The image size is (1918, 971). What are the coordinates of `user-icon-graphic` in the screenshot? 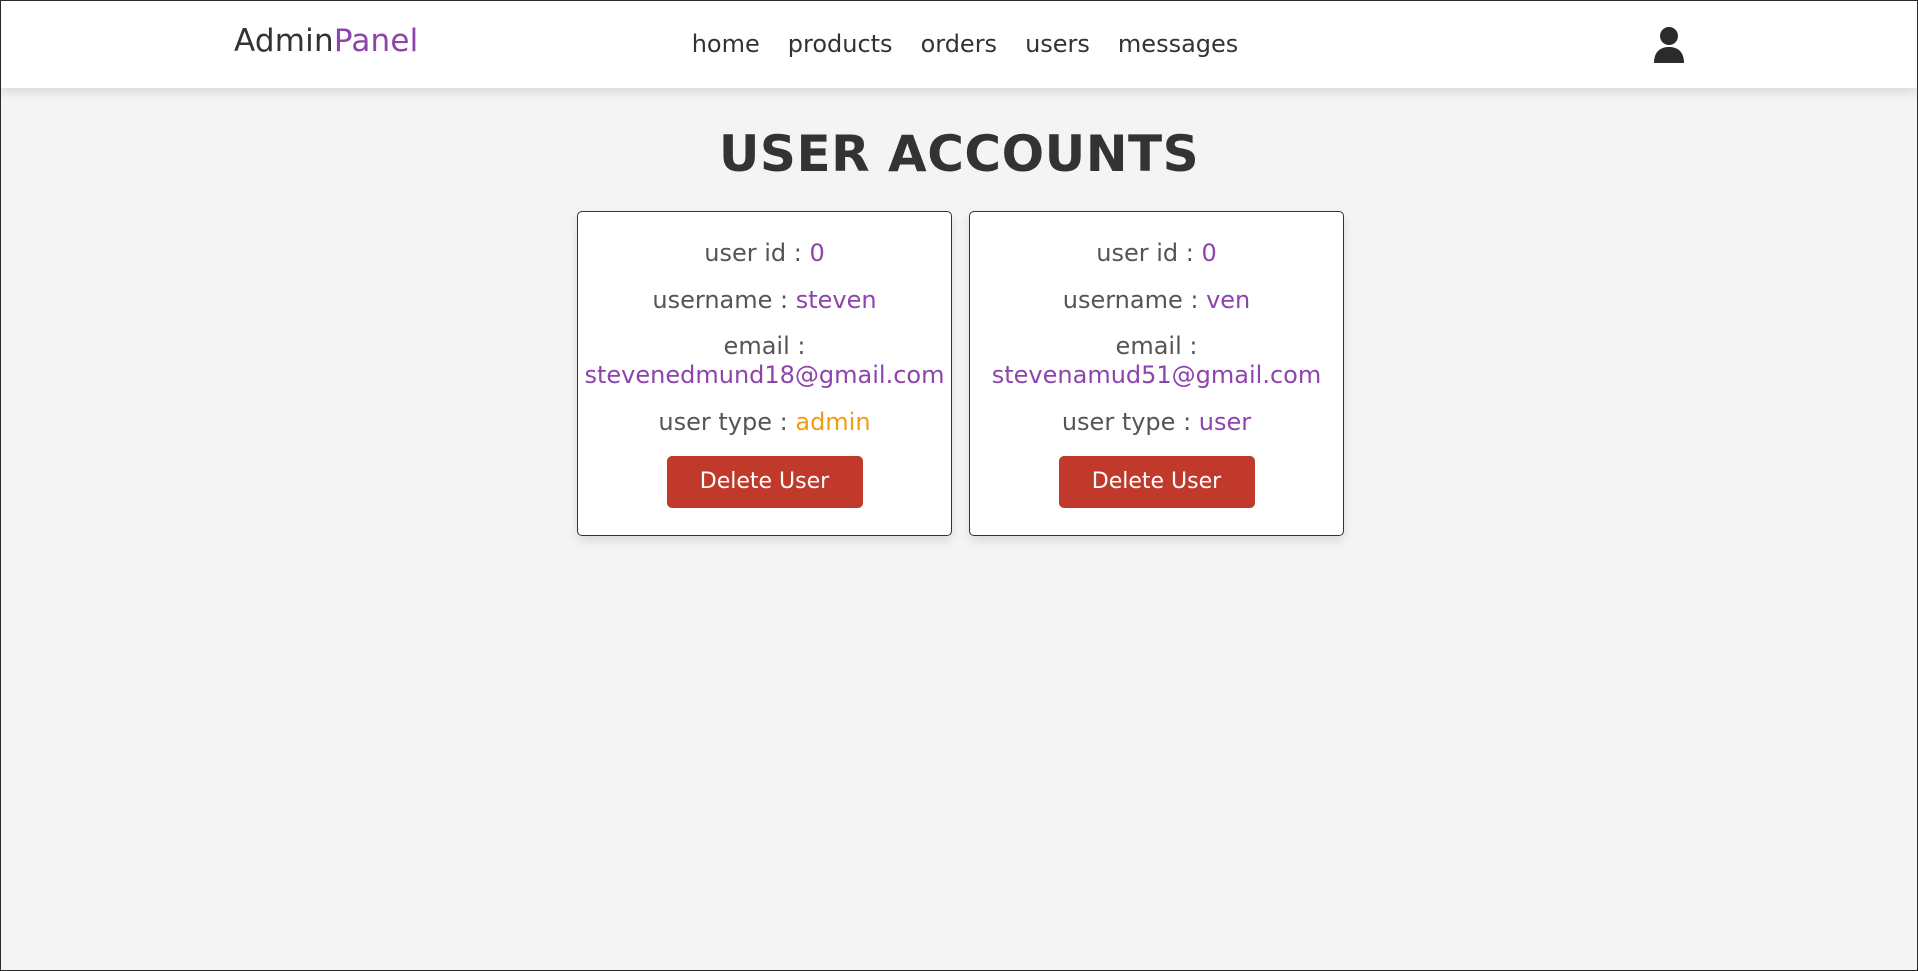 It's located at (1669, 45).